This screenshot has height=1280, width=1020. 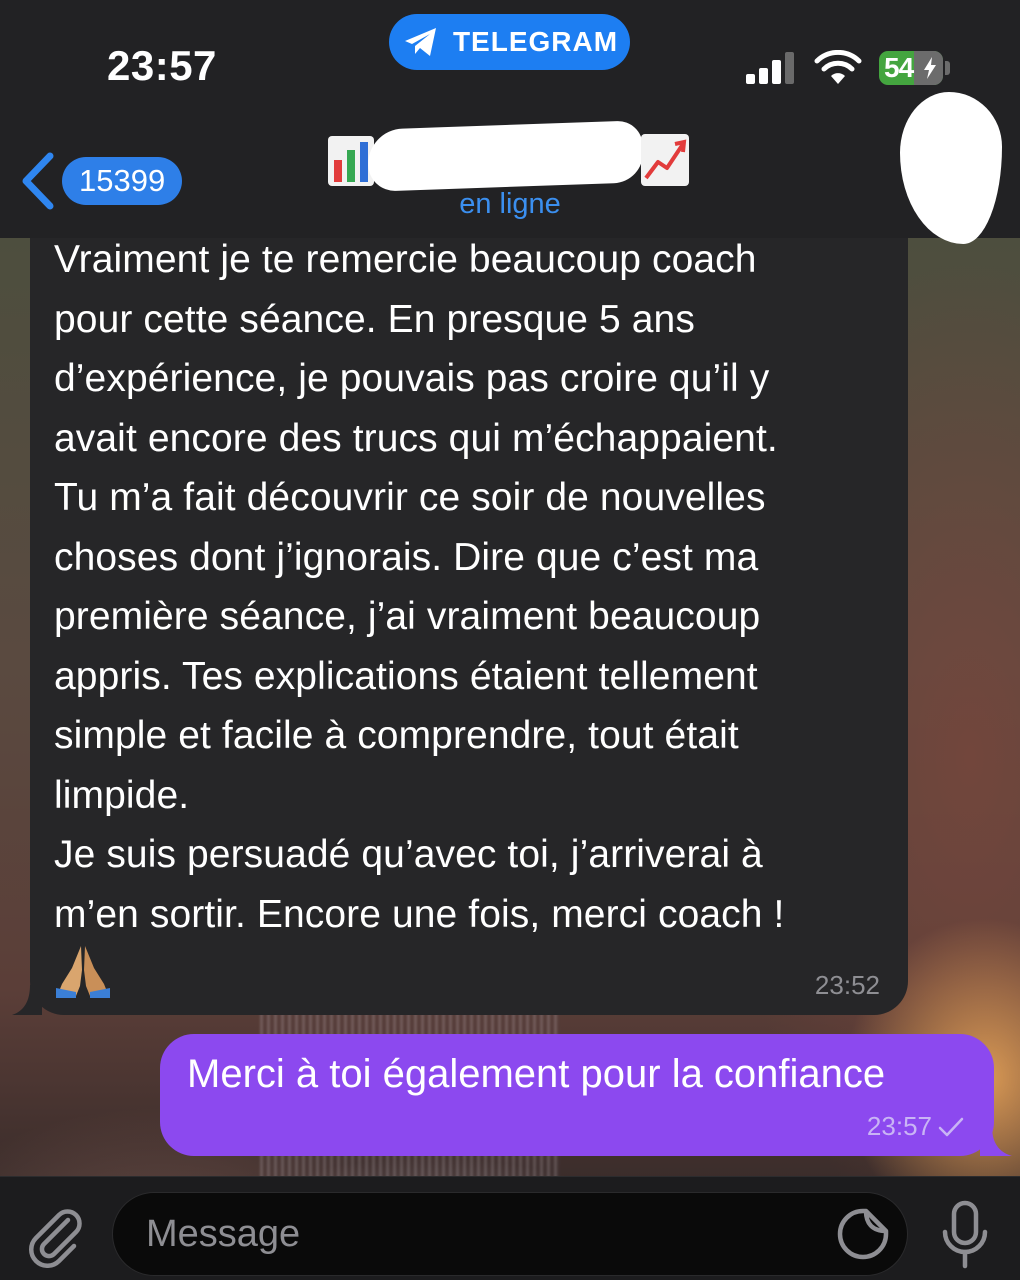 What do you see at coordinates (505, 156) in the screenshot?
I see `chat-title-redaction` at bounding box center [505, 156].